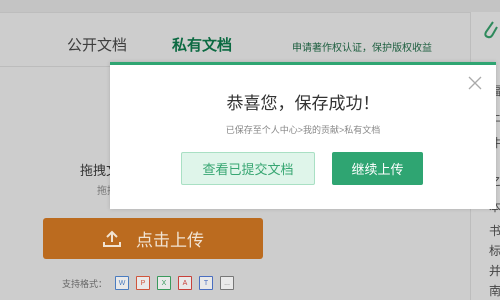  Describe the element at coordinates (185, 283) in the screenshot. I see `pdf-format-icon: A` at that location.